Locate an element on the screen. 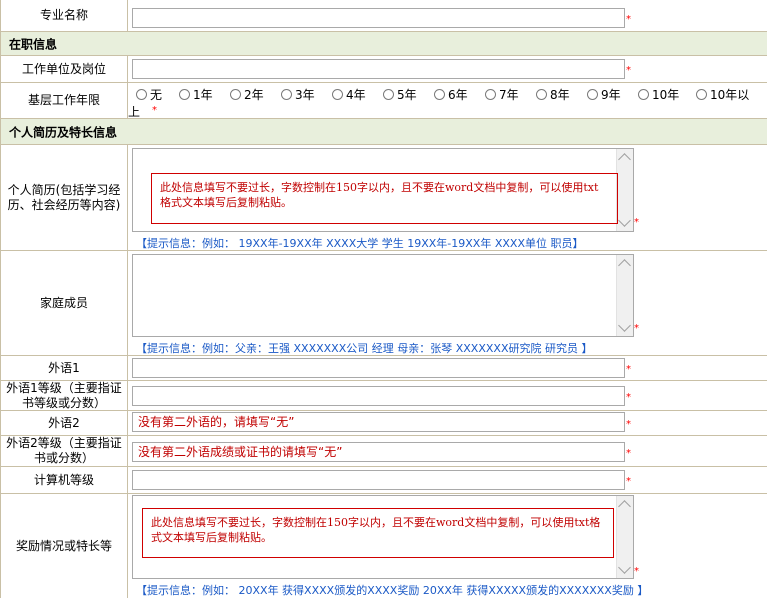 The width and height of the screenshot is (767, 598). row-major: 专业名称 * is located at coordinates (384, 16).